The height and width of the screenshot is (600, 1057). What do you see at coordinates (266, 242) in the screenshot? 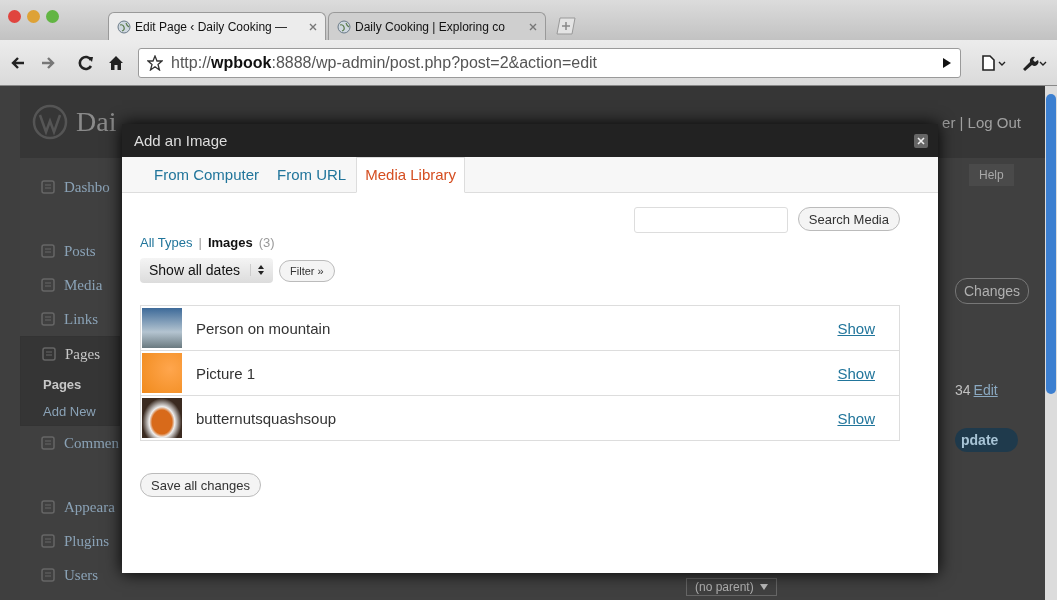
I see `item-count: (3)` at bounding box center [266, 242].